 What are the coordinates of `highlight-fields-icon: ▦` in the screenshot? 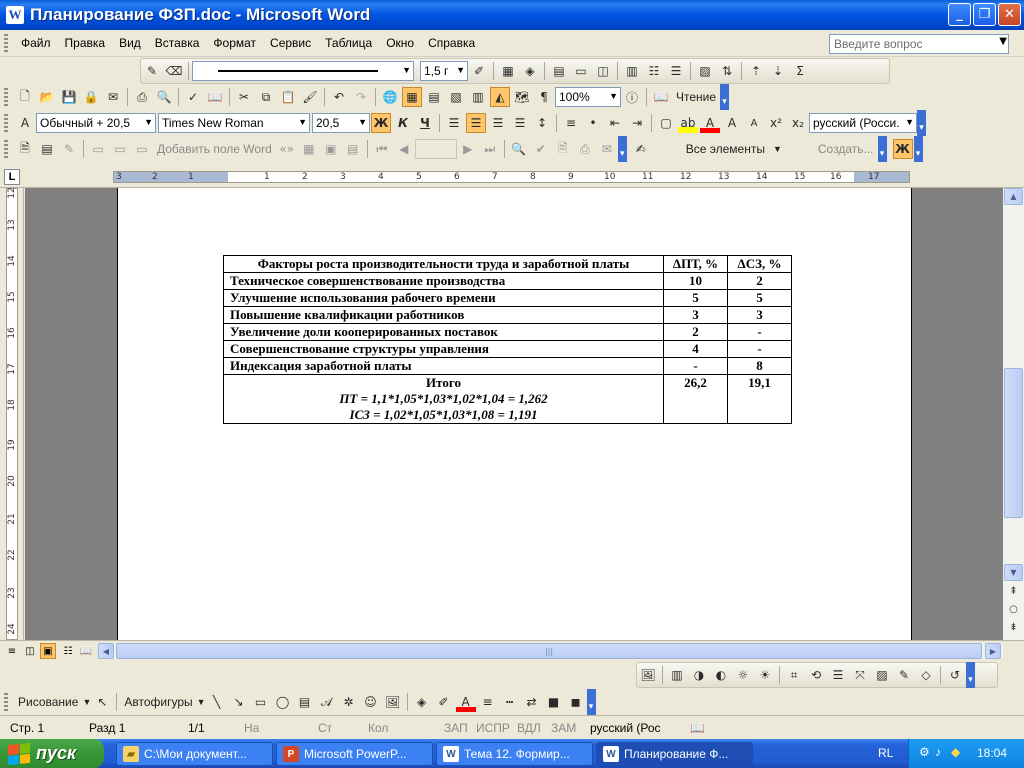 It's located at (309, 149).